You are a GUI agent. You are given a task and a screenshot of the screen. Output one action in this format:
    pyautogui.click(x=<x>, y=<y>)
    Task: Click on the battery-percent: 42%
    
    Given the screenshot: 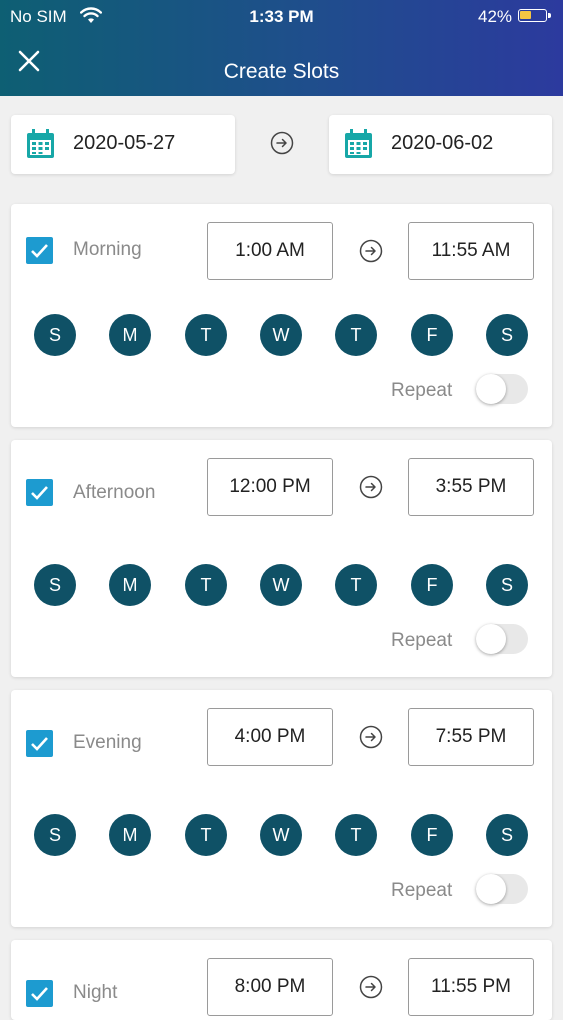 What is the action you would take?
    pyautogui.click(x=495, y=16)
    